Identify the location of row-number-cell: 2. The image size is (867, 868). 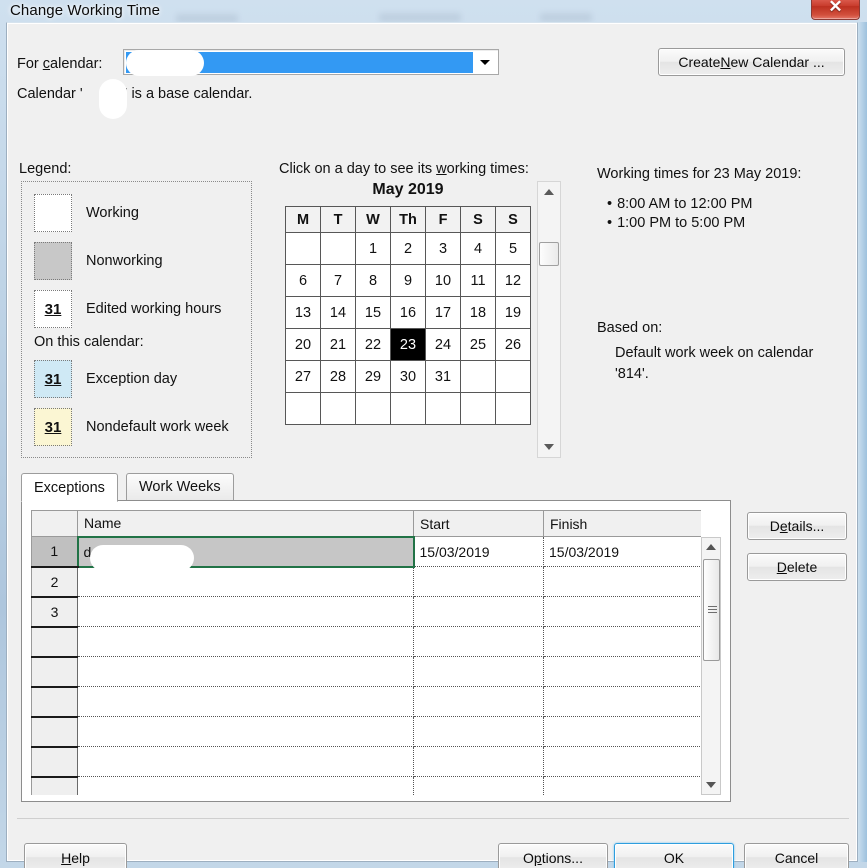
(54, 582).